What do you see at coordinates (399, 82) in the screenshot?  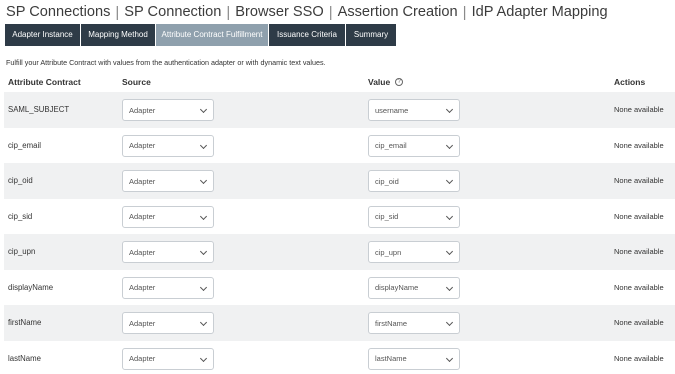 I see `help-circle-icon: ?` at bounding box center [399, 82].